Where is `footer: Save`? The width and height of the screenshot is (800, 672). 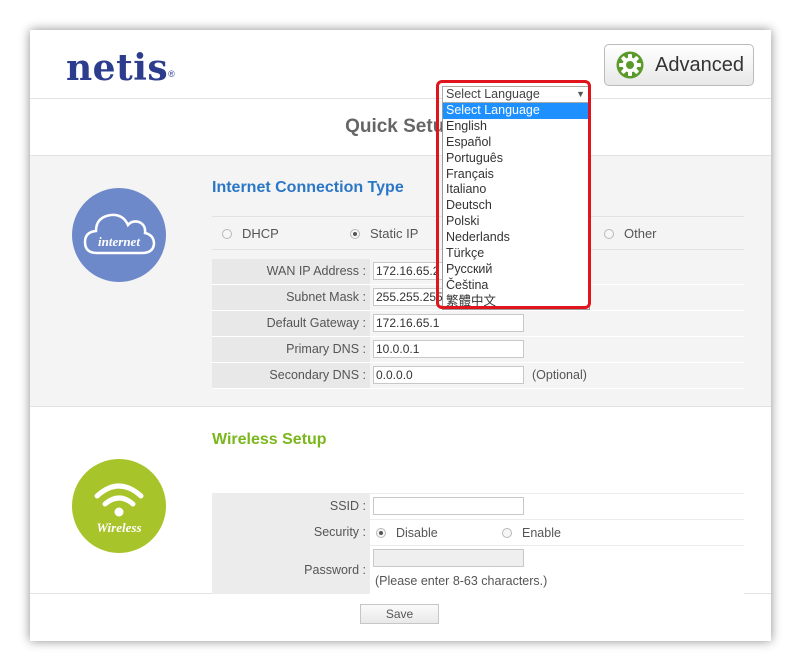 footer: Save is located at coordinates (400, 617).